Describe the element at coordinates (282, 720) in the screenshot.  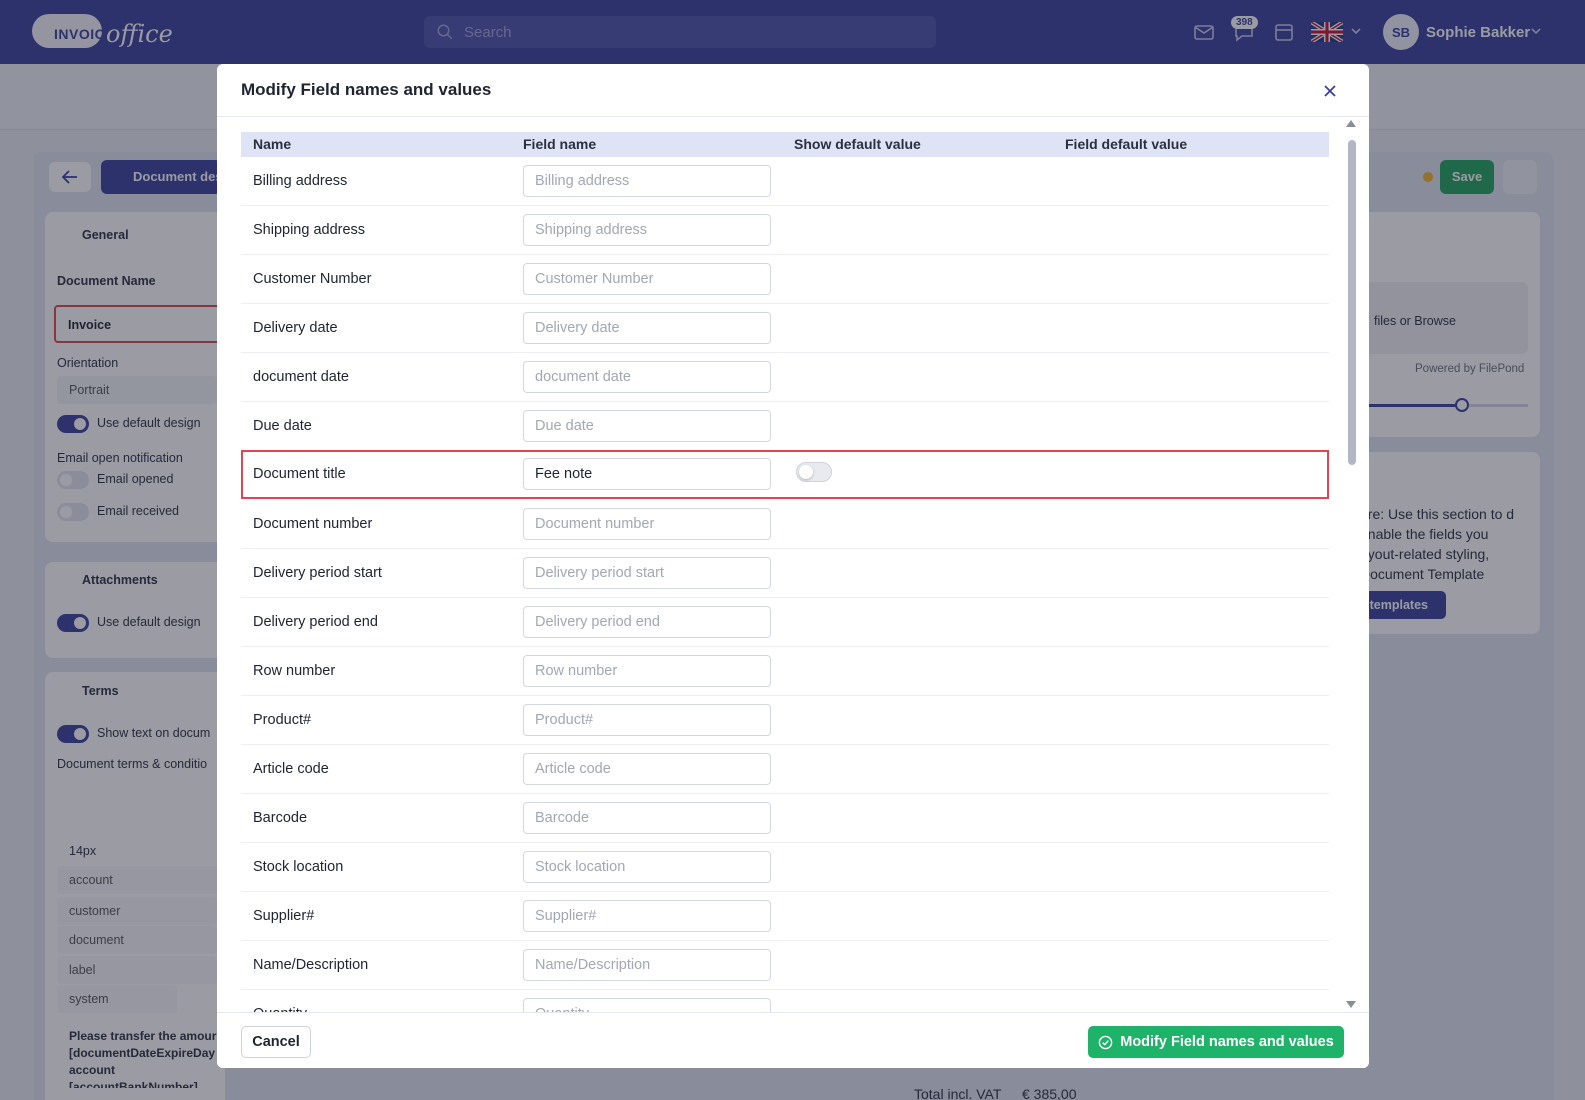
I see `row-label: Product#` at that location.